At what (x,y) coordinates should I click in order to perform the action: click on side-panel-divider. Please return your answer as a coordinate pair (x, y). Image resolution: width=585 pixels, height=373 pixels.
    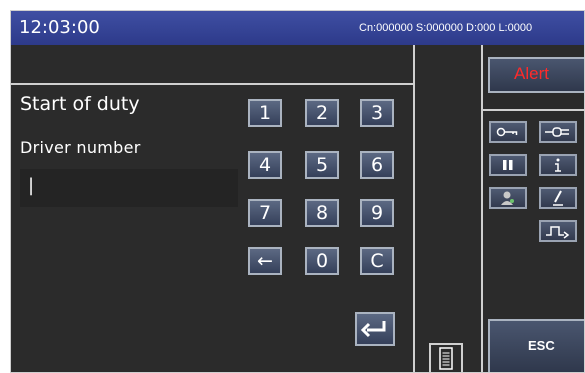
    Looking at the image, I should click on (532, 110).